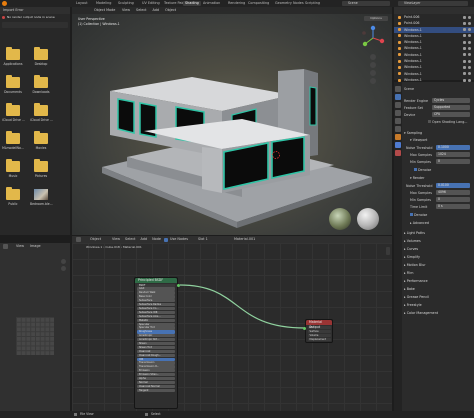 The width and height of the screenshot is (474, 418). What do you see at coordinates (192, 3) in the screenshot?
I see `tab-shading: Shading` at bounding box center [192, 3].